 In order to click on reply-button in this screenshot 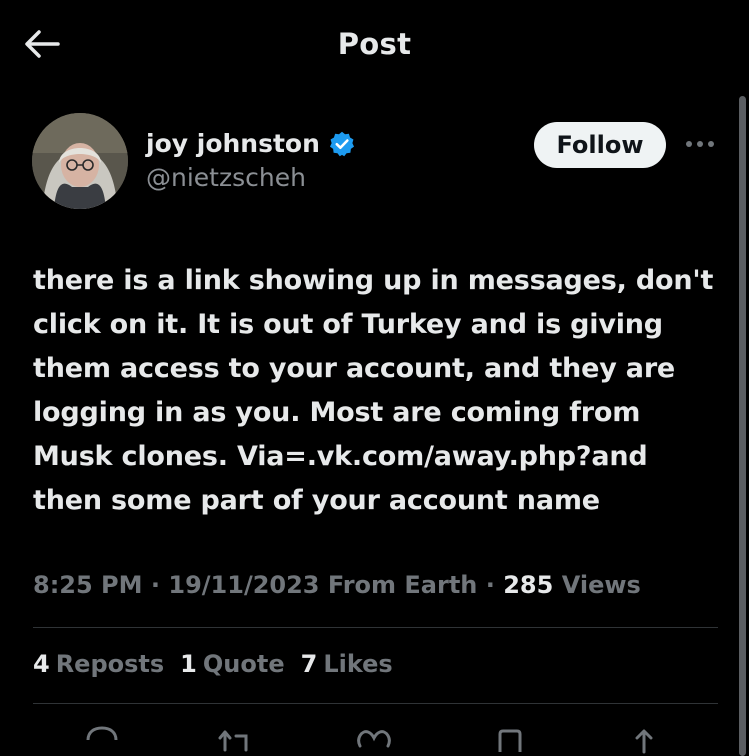, I will do `click(102, 739)`.